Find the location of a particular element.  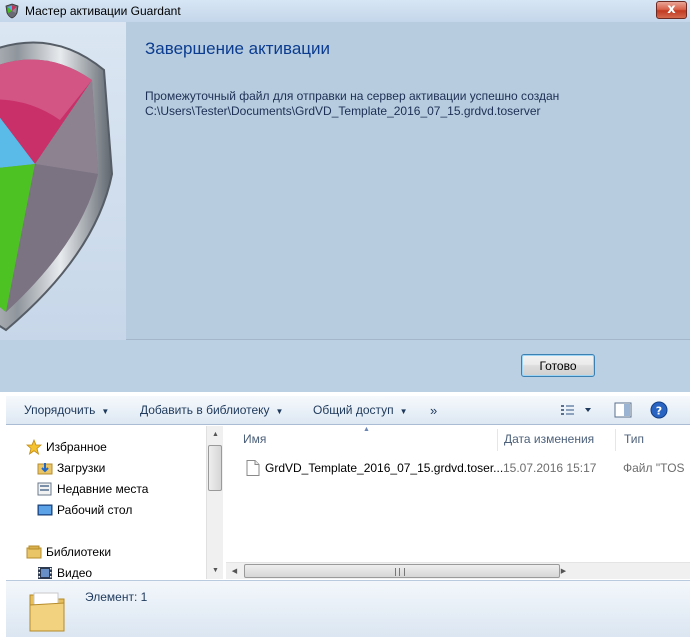

nav-label: Избранное is located at coordinates (76, 447).